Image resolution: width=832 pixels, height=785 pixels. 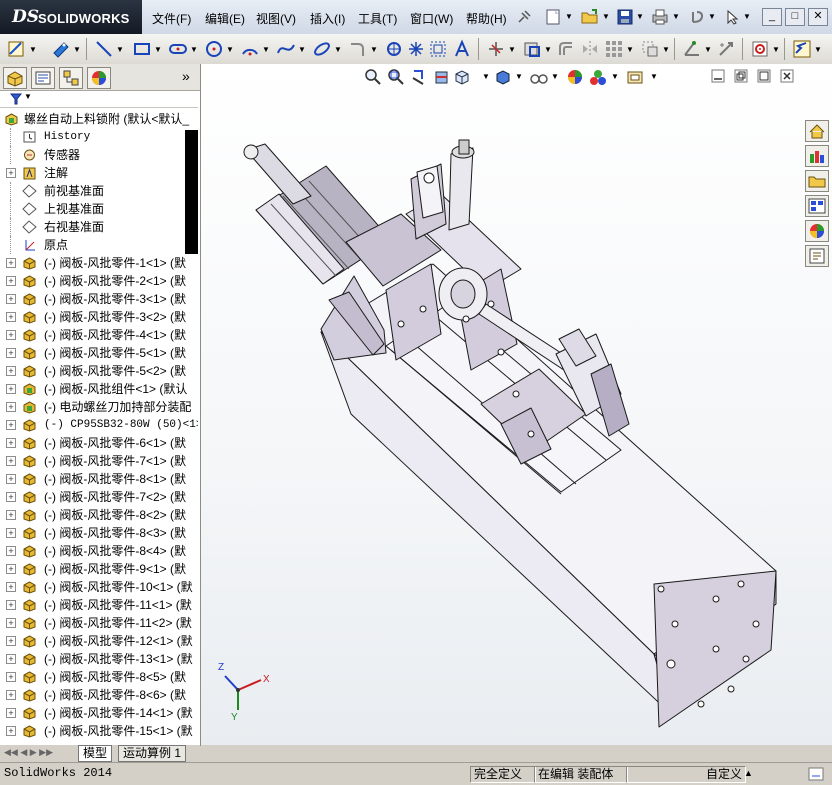 What do you see at coordinates (99, 623) in the screenshot?
I see `tree-item: + (-) 阀板-风批零件-11<2> (默` at bounding box center [99, 623].